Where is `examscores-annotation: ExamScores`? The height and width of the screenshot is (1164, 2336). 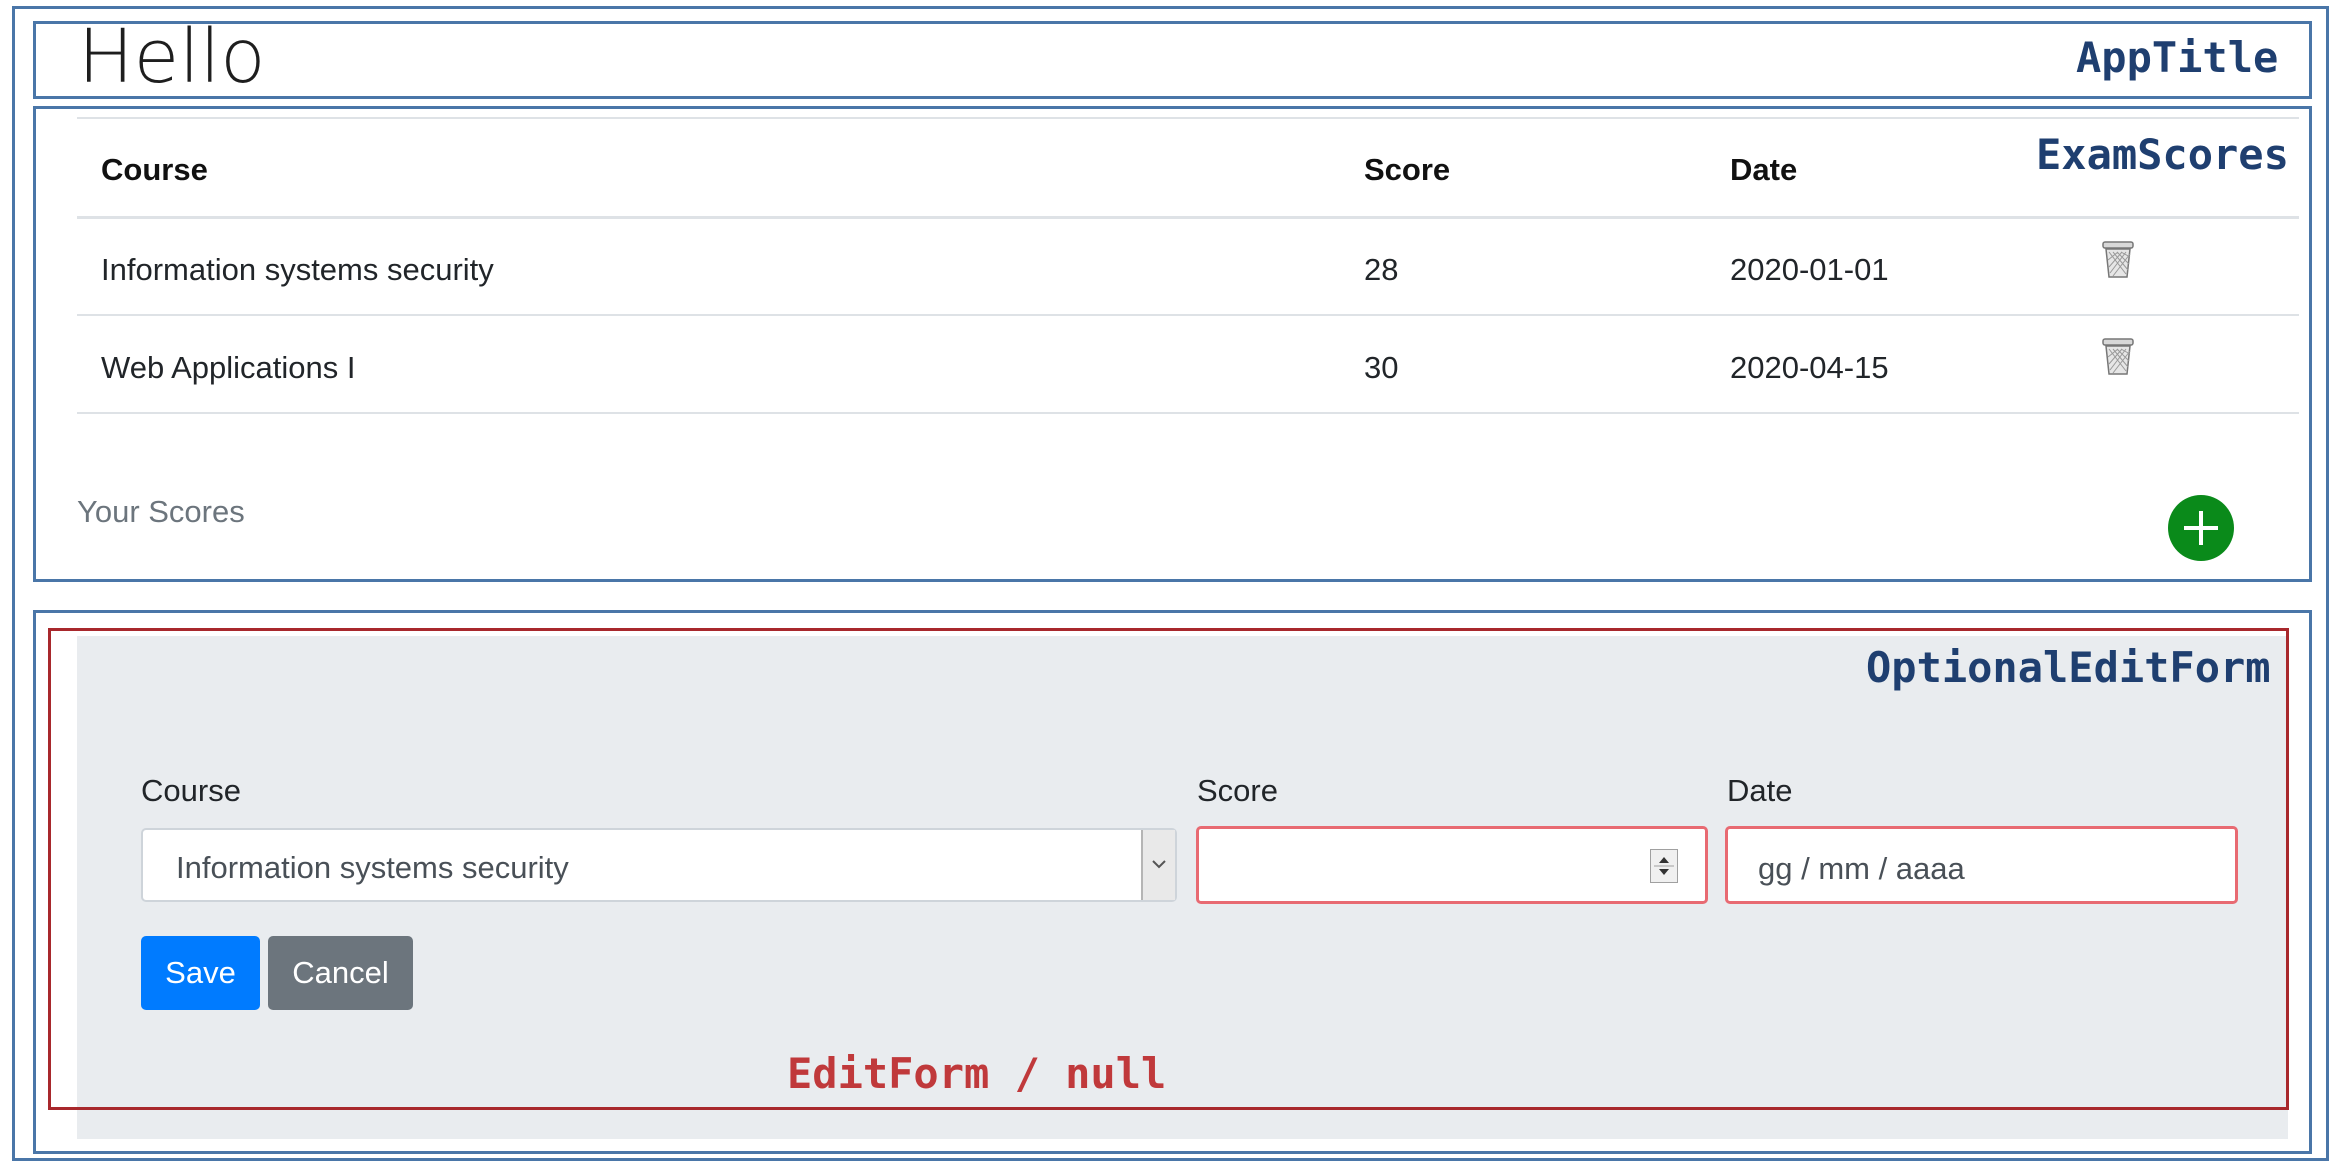 examscores-annotation: ExamScores is located at coordinates (2162, 154).